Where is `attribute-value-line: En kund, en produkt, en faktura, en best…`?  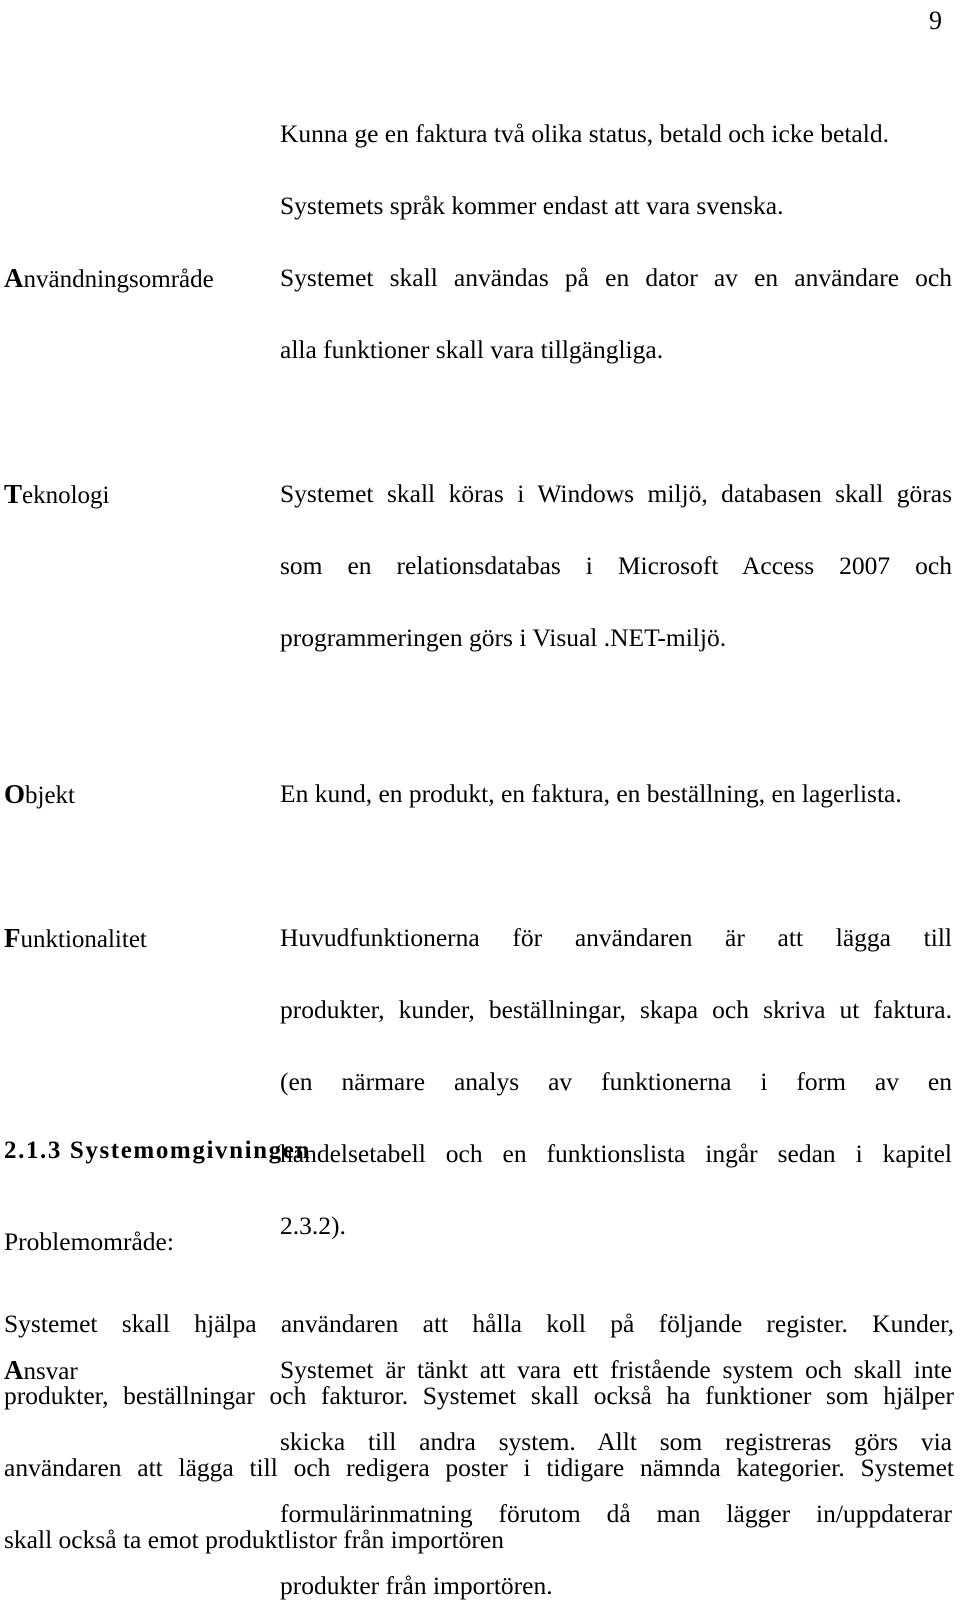 attribute-value-line: En kund, en produkt, en faktura, en best… is located at coordinates (591, 793).